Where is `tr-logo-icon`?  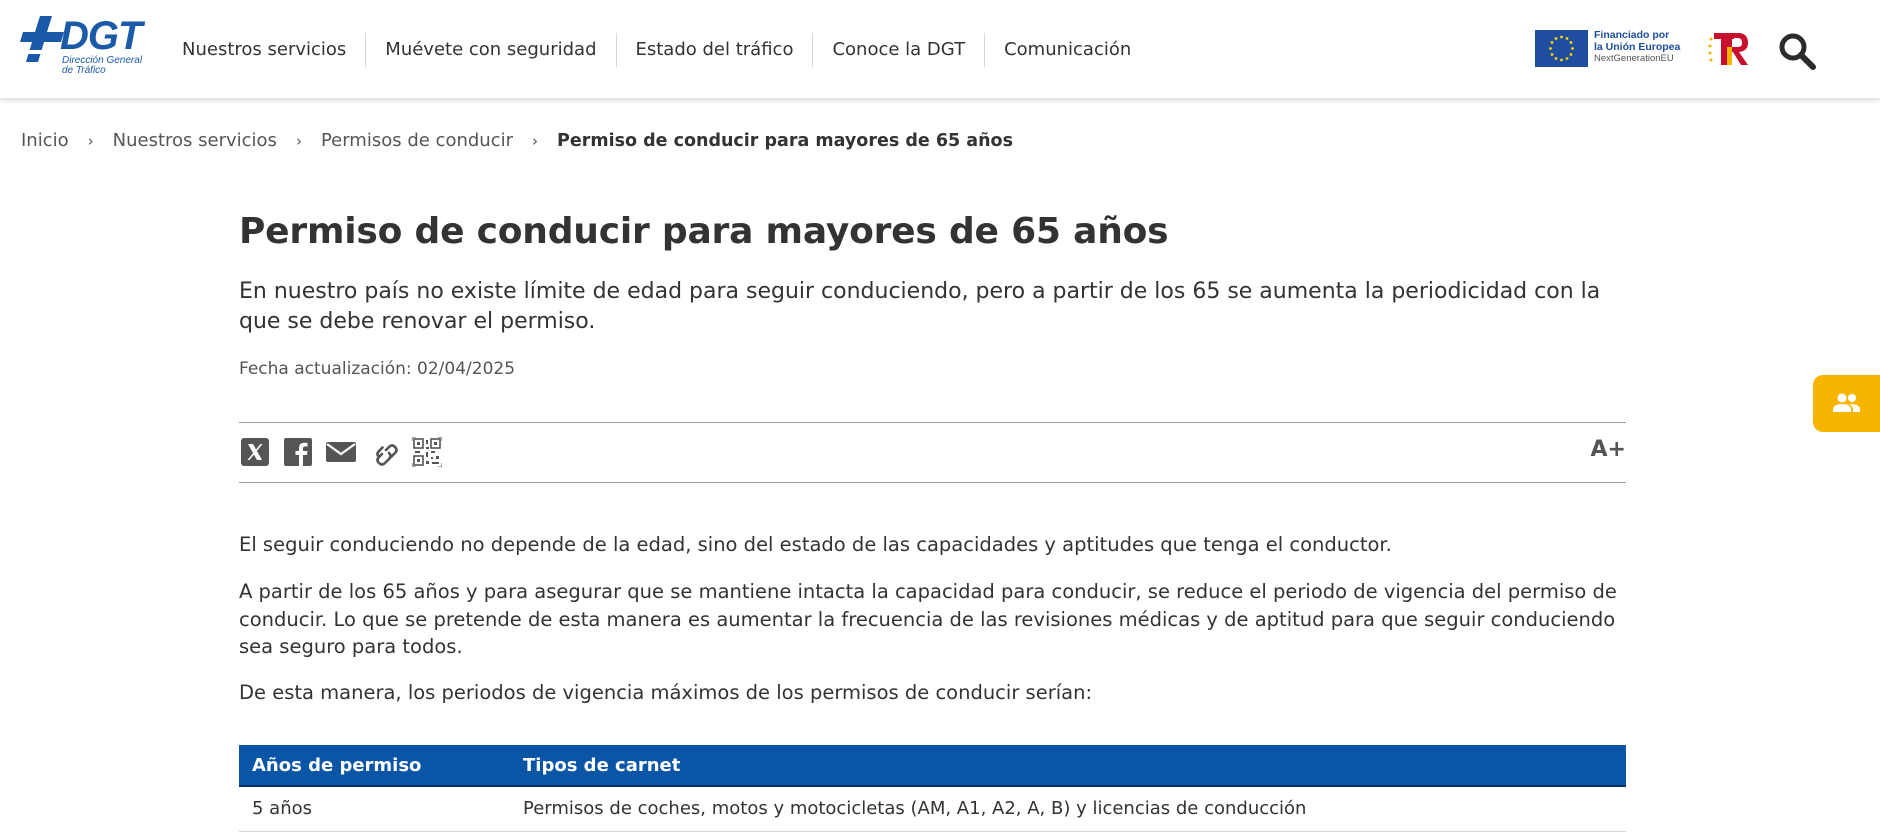
tr-logo-icon is located at coordinates (1729, 49).